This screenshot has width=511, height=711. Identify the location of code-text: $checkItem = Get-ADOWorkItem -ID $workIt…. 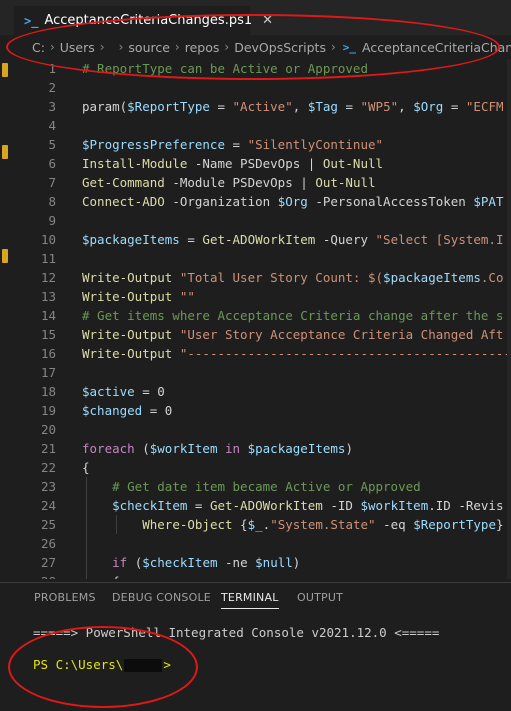
(292, 505).